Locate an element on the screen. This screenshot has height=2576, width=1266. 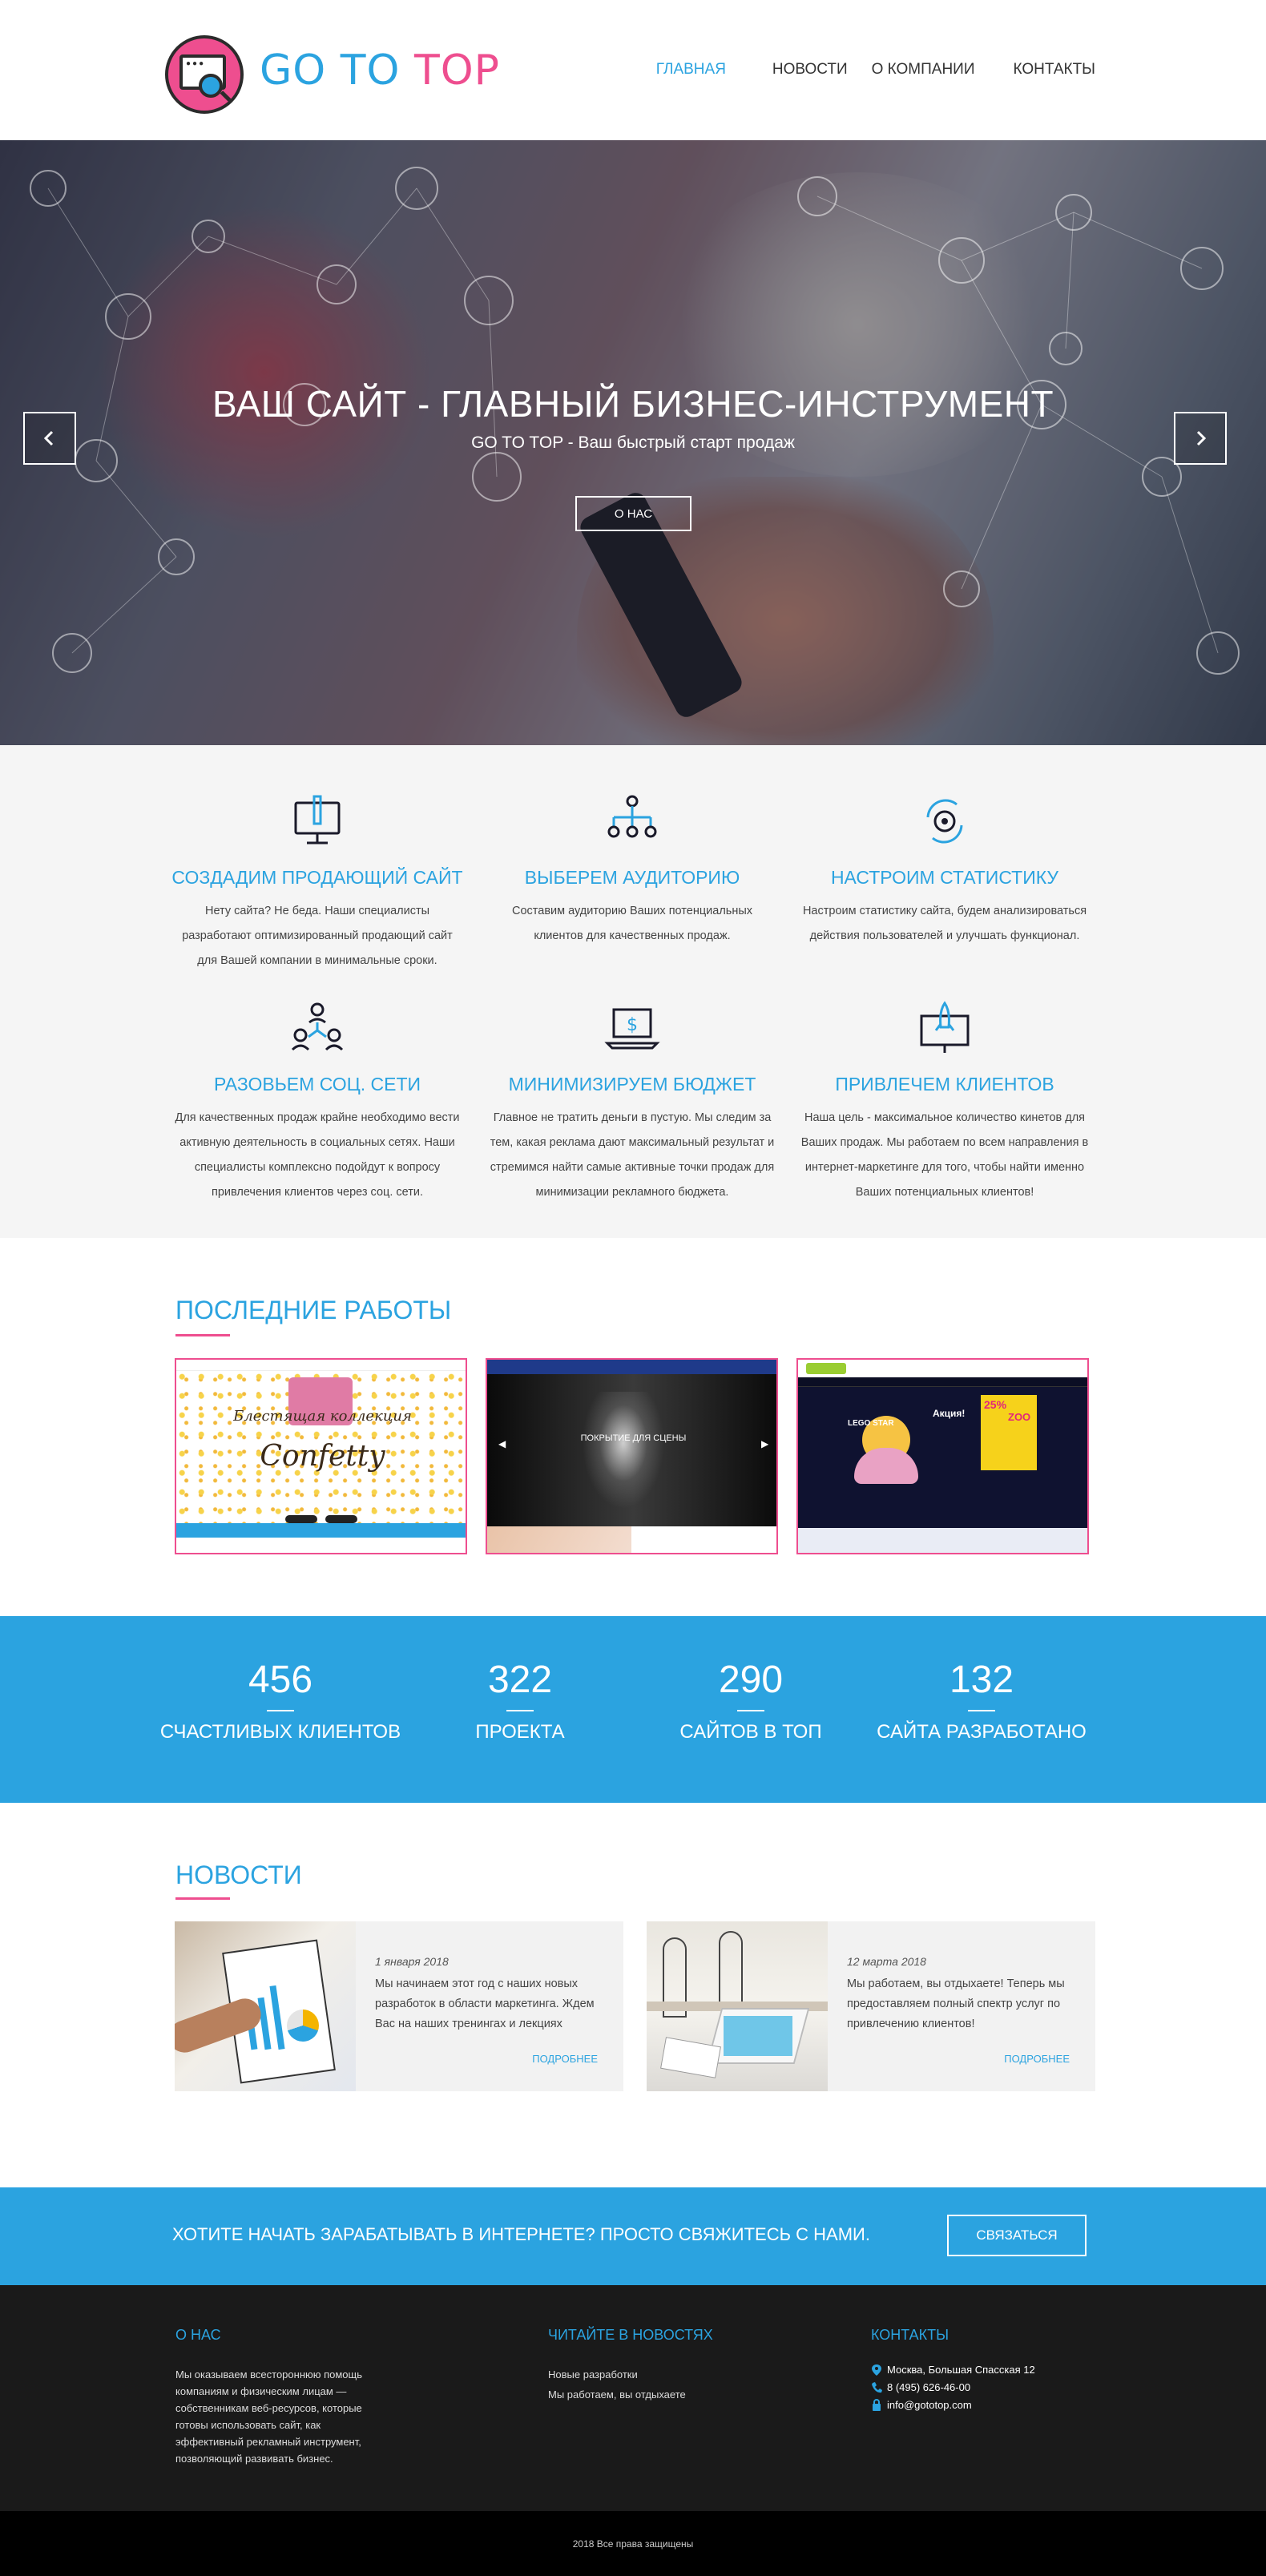
phone-icon is located at coordinates (877, 2387).